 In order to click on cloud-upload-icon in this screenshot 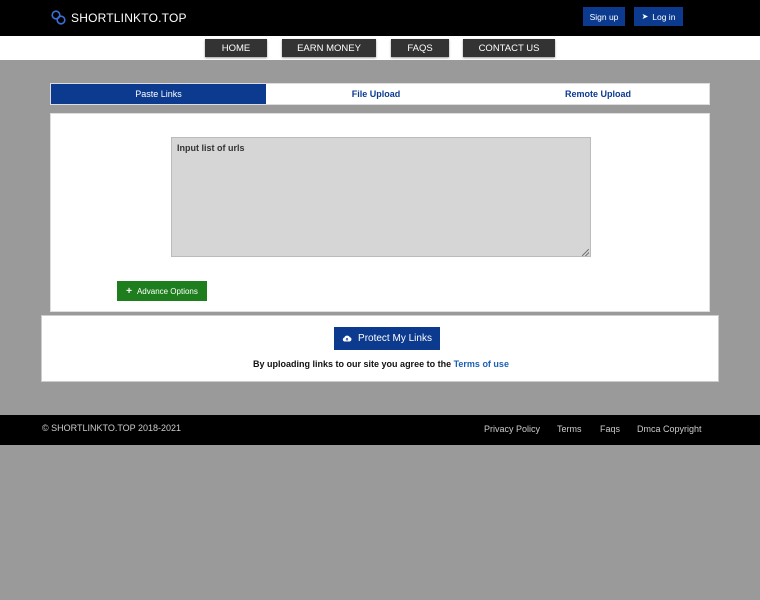, I will do `click(347, 338)`.